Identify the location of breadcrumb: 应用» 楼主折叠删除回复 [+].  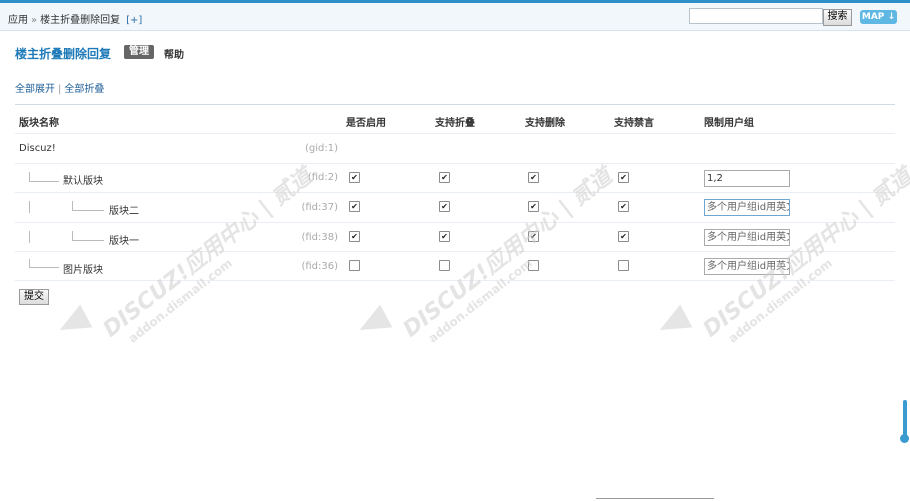
(75, 18).